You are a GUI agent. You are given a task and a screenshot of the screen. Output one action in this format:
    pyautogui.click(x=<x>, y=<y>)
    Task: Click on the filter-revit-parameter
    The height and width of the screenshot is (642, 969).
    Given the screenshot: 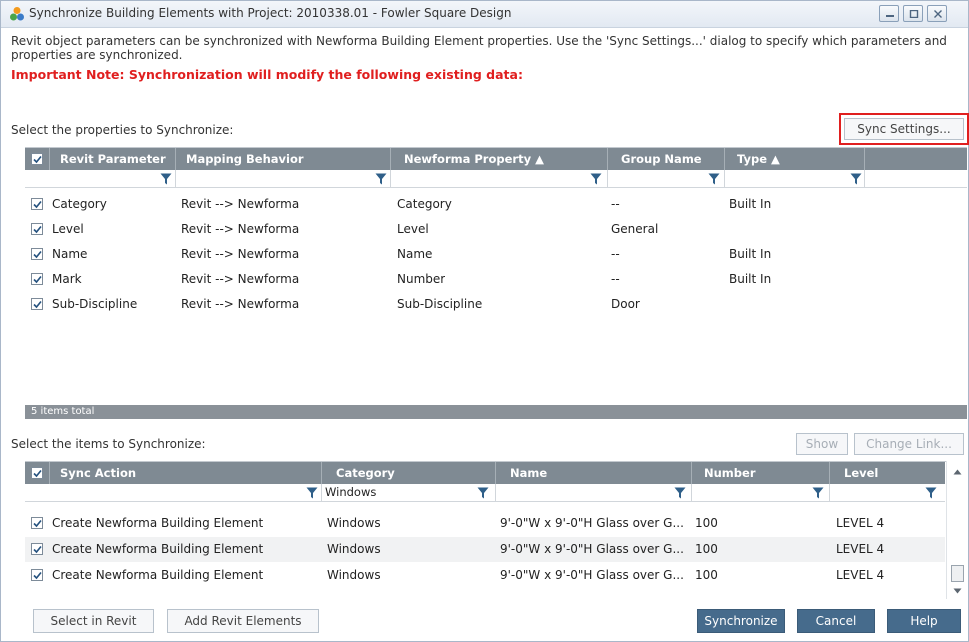 What is the action you would take?
    pyautogui.click(x=100, y=178)
    